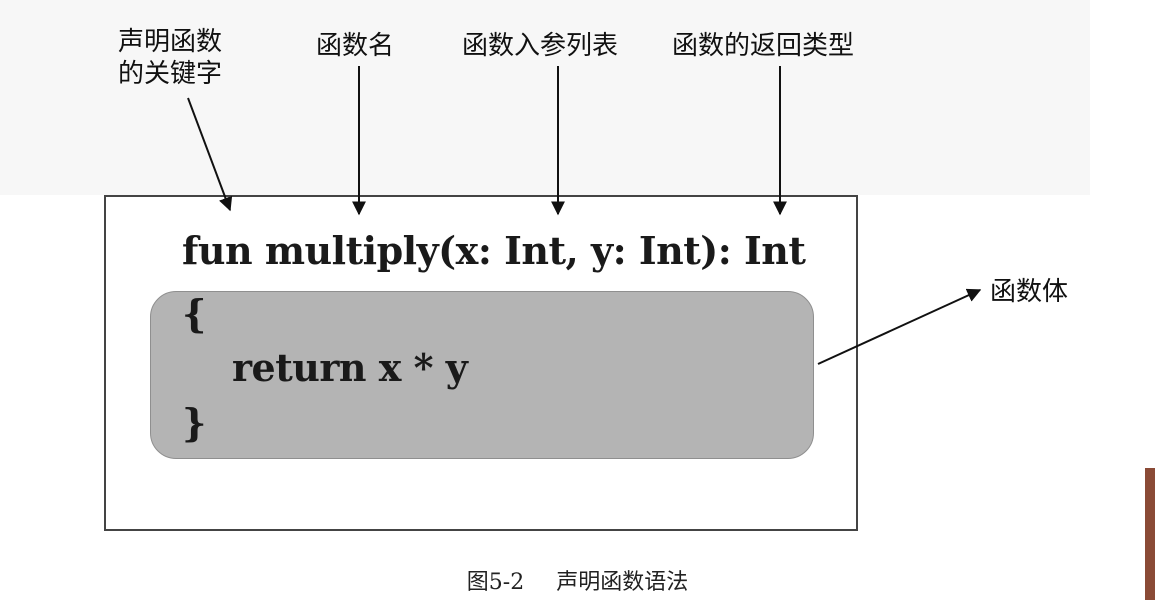 The width and height of the screenshot is (1155, 600). What do you see at coordinates (210, 154) in the screenshot?
I see `arrow-to-keyword` at bounding box center [210, 154].